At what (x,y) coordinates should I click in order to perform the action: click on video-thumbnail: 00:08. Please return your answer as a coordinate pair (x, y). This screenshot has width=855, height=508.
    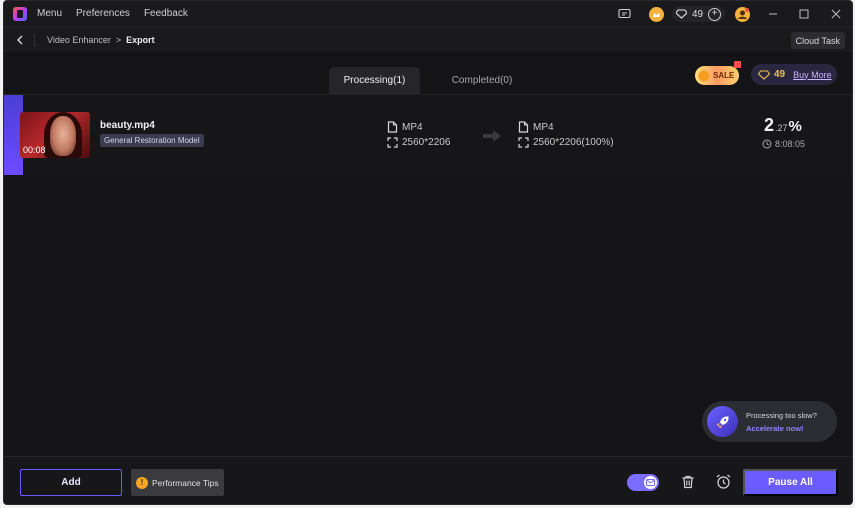
    Looking at the image, I should click on (55, 135).